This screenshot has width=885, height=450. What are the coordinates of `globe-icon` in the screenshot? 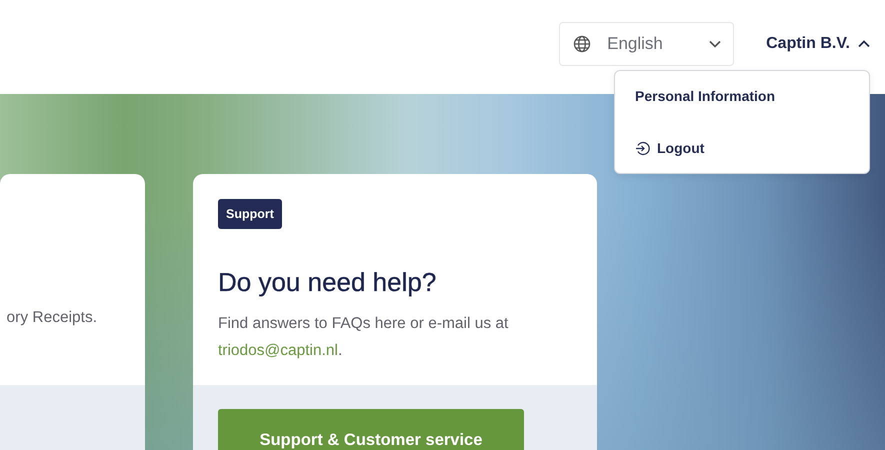 It's located at (582, 44).